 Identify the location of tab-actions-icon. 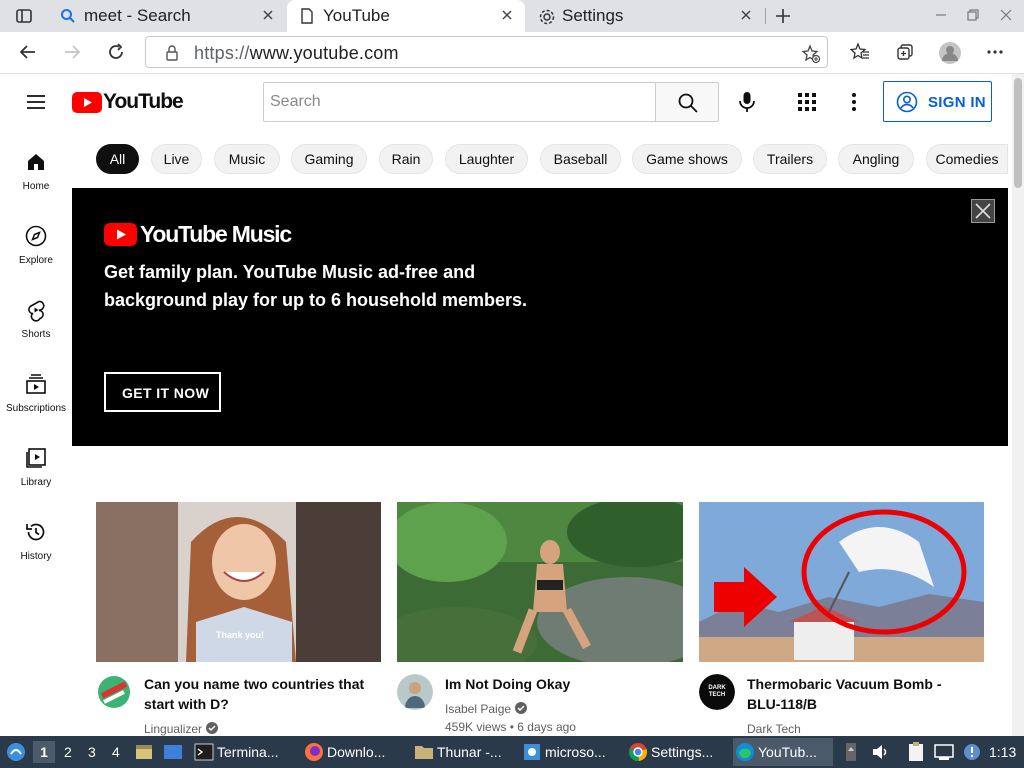
(24, 16).